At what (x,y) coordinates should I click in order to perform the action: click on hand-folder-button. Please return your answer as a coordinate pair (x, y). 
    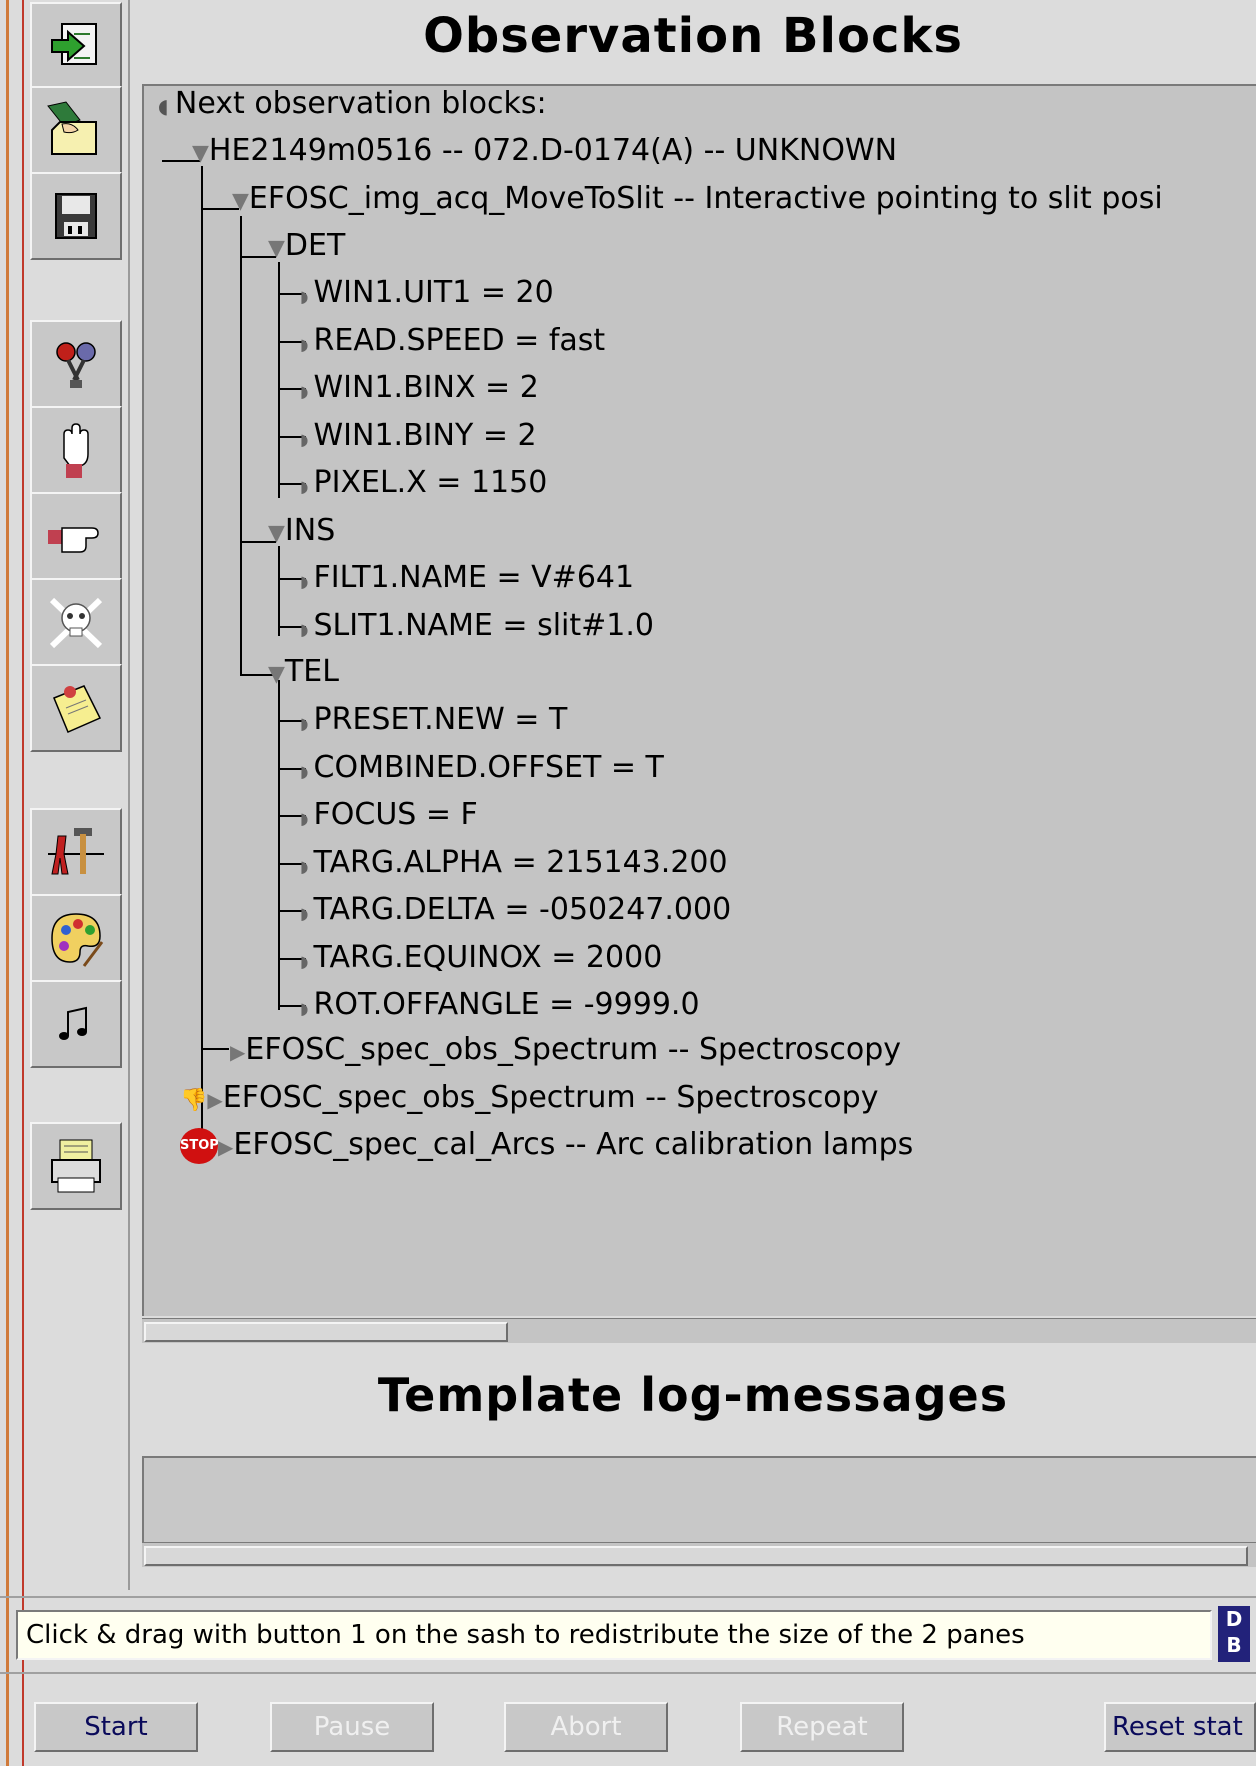
    Looking at the image, I should click on (76, 130).